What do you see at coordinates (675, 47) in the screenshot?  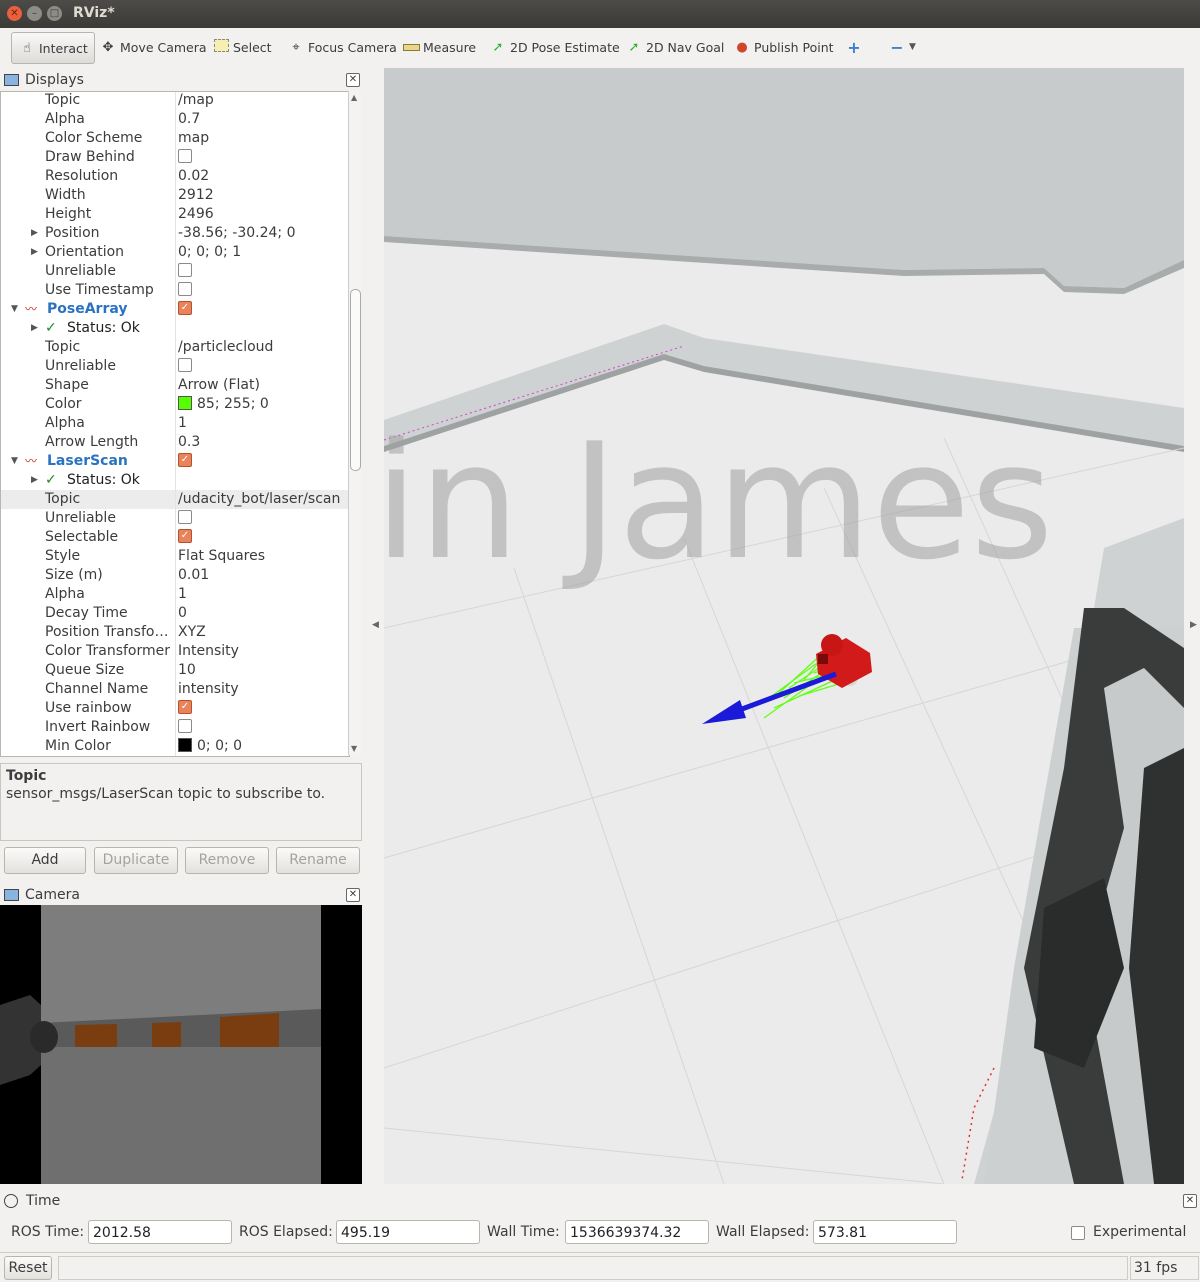 I see `nav-goal-tool-button: ➚ 2D Nav Goal` at bounding box center [675, 47].